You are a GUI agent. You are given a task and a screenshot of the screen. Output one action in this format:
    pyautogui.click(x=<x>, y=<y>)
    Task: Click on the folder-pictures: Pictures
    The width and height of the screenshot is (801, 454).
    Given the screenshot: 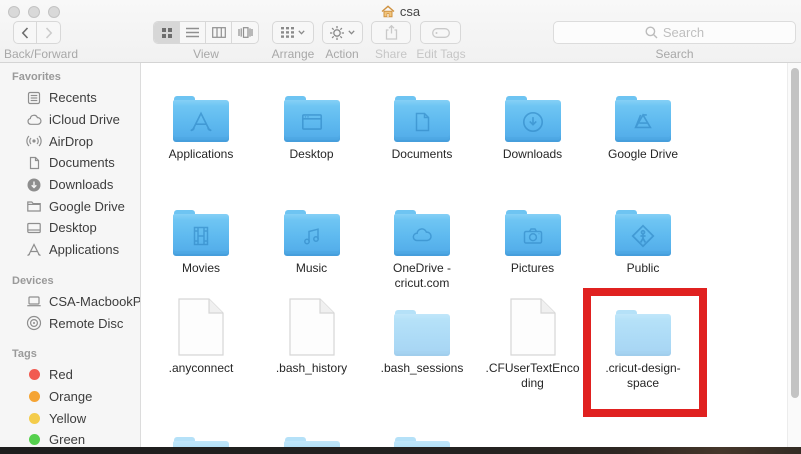 What is the action you would take?
    pyautogui.click(x=533, y=236)
    